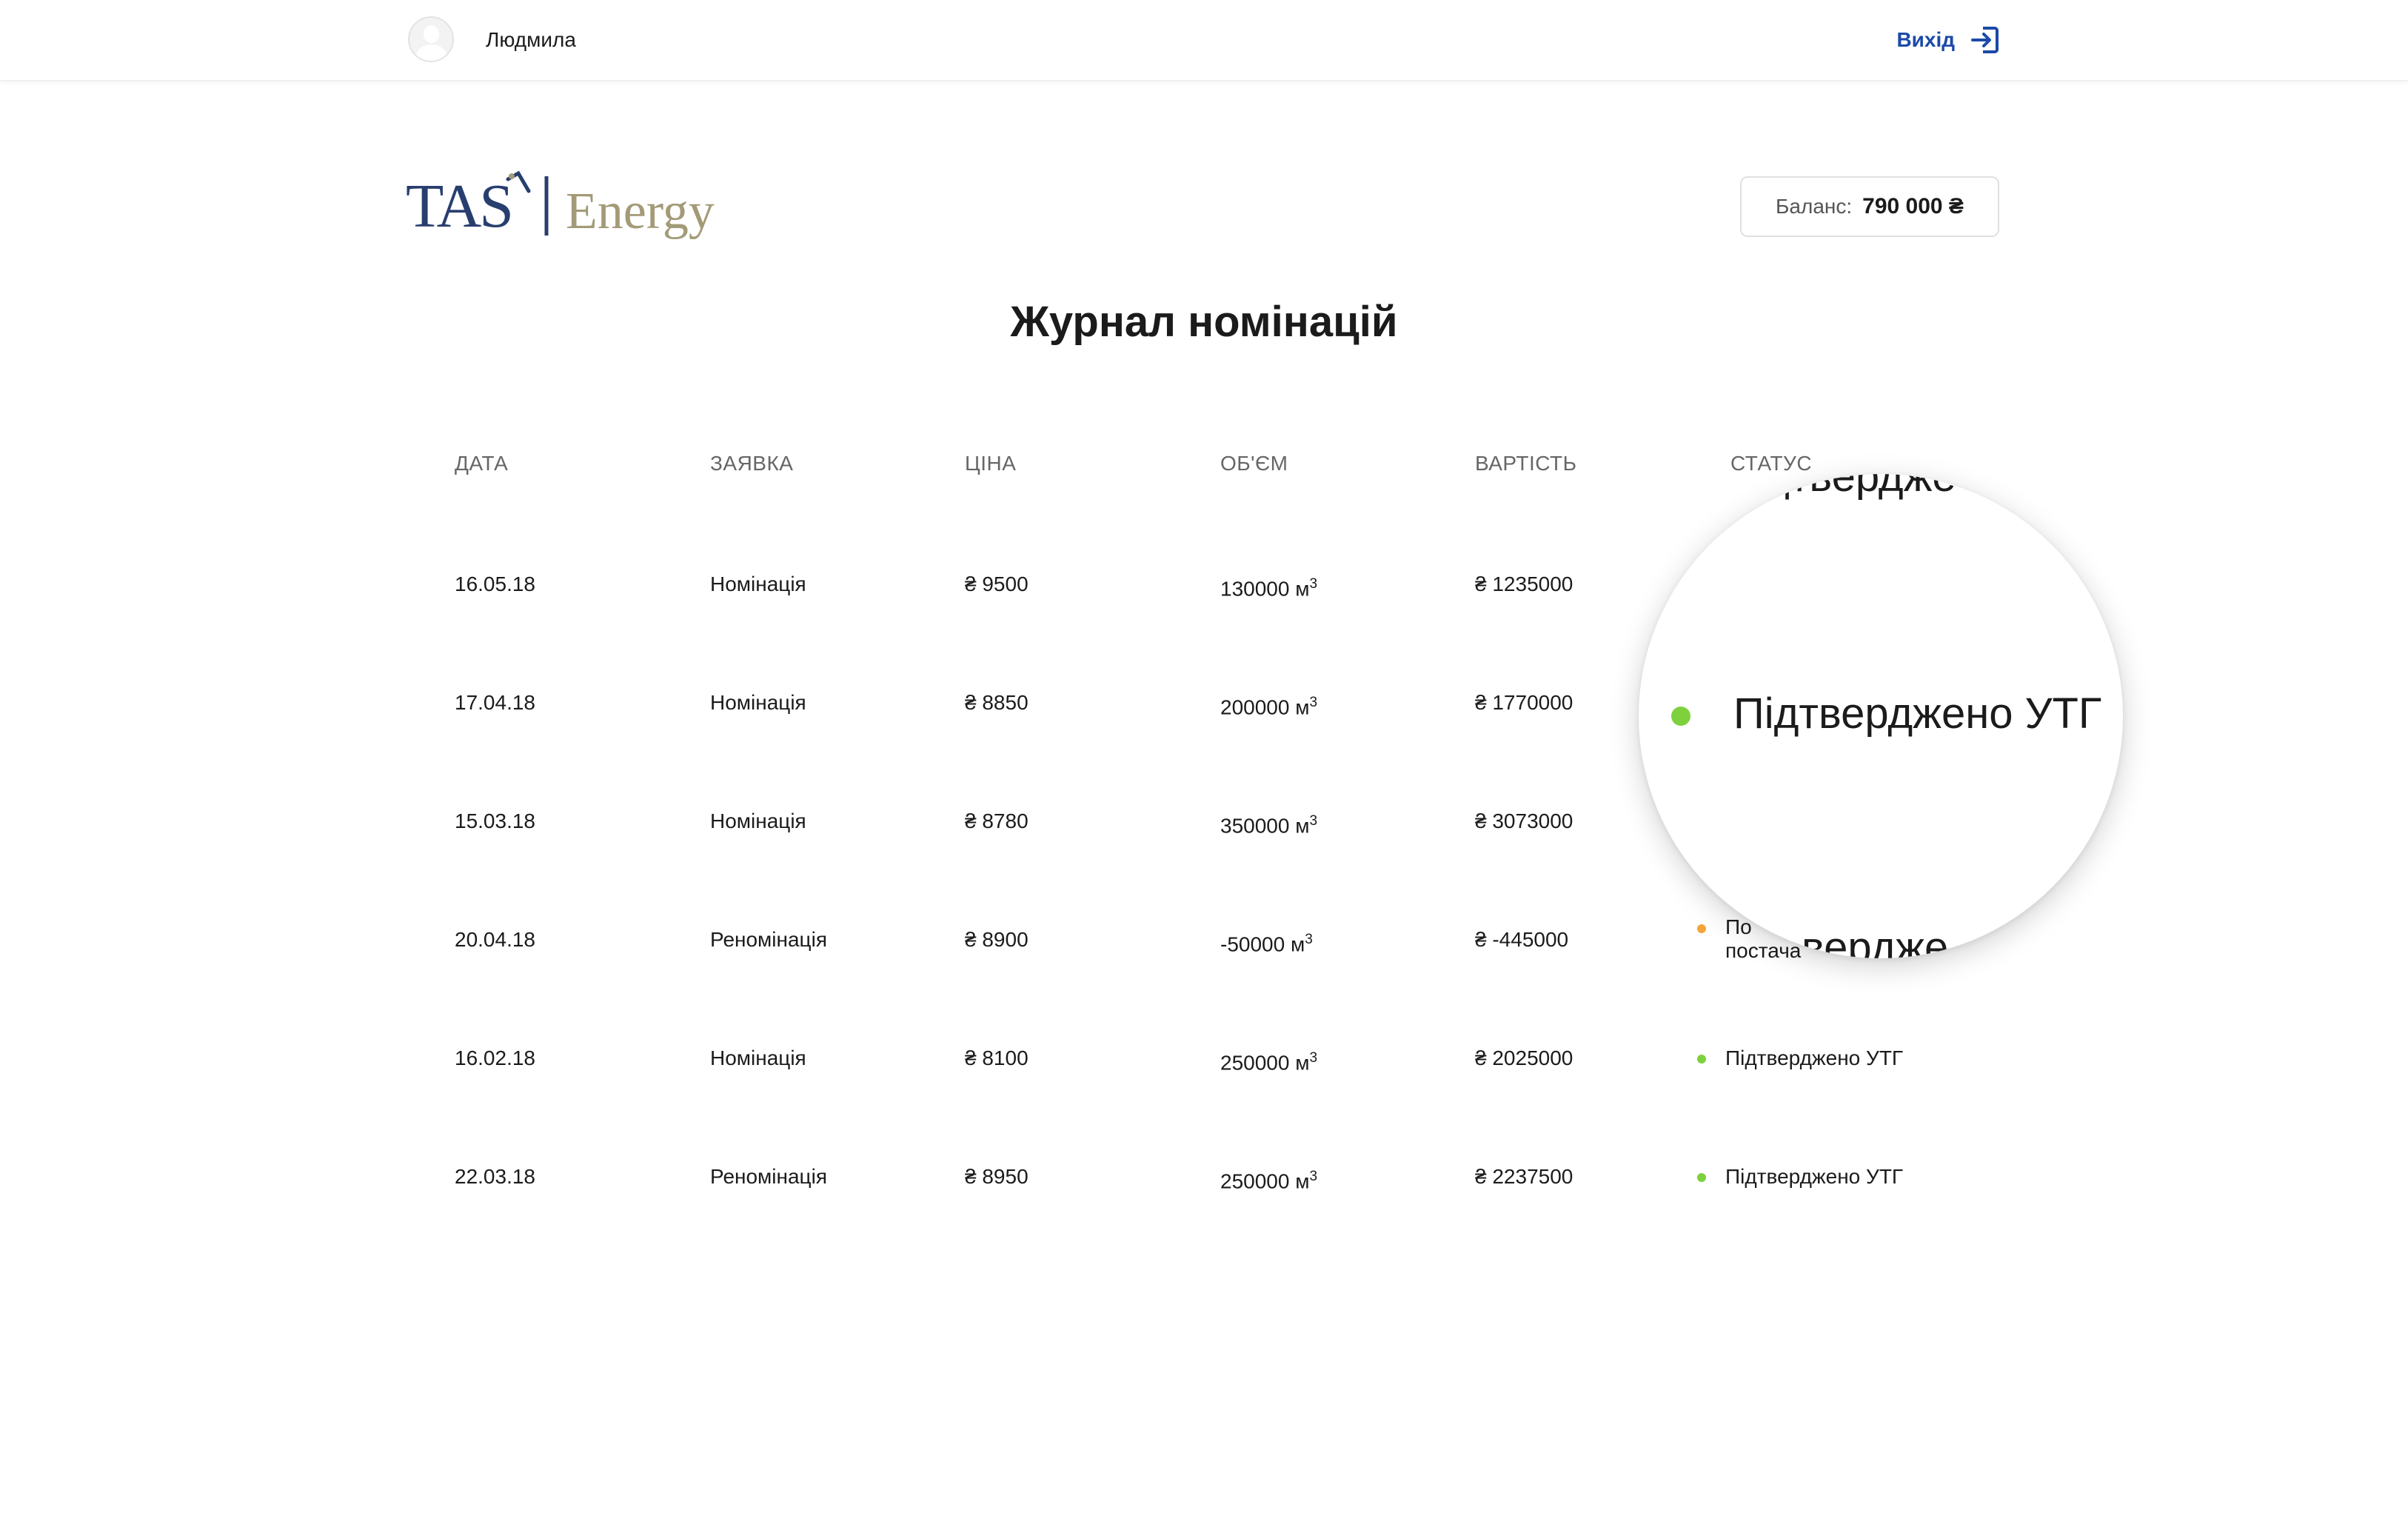 The height and width of the screenshot is (1536, 2408). I want to click on cell-price: ₴ 8850, so click(997, 703).